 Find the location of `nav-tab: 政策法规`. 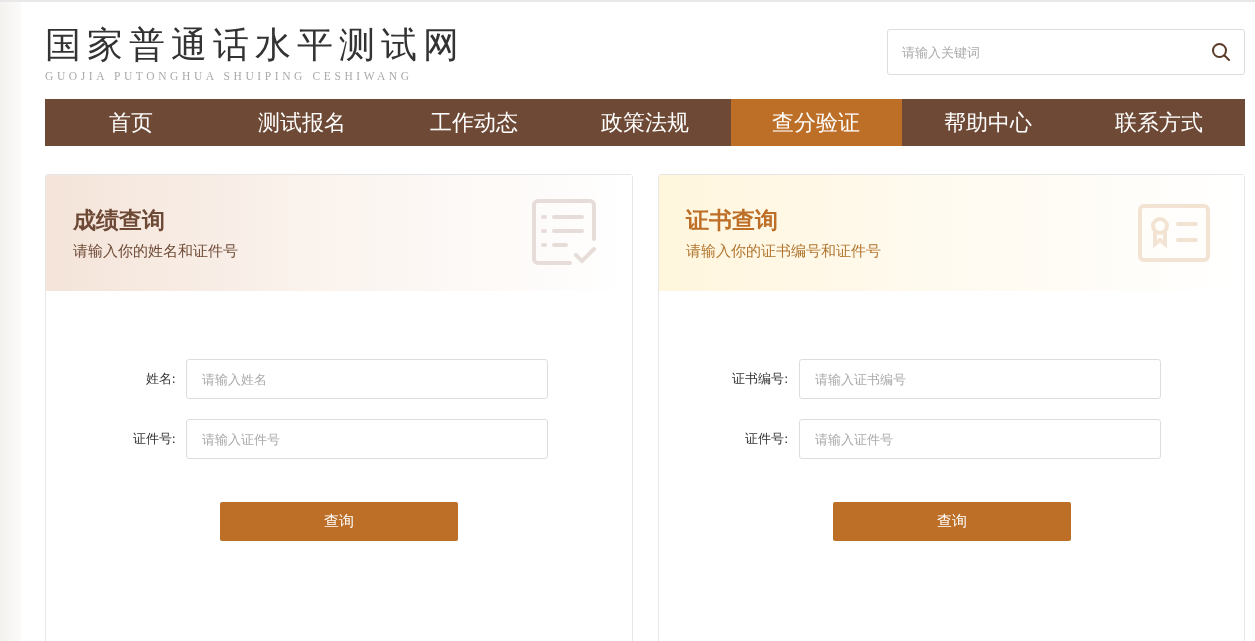

nav-tab: 政策法规 is located at coordinates (645, 122).